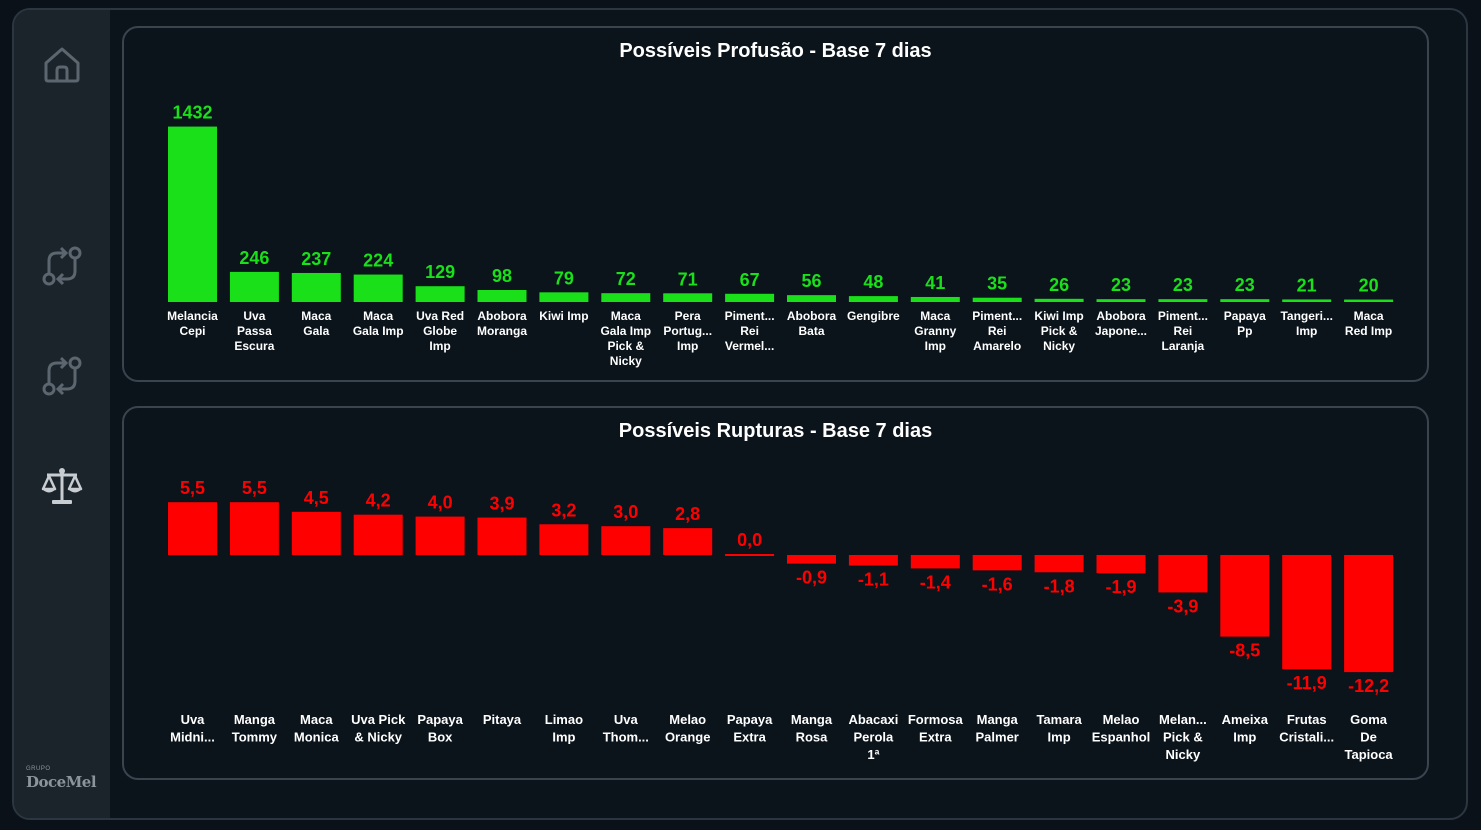  I want to click on category-label: De, so click(1368, 737).